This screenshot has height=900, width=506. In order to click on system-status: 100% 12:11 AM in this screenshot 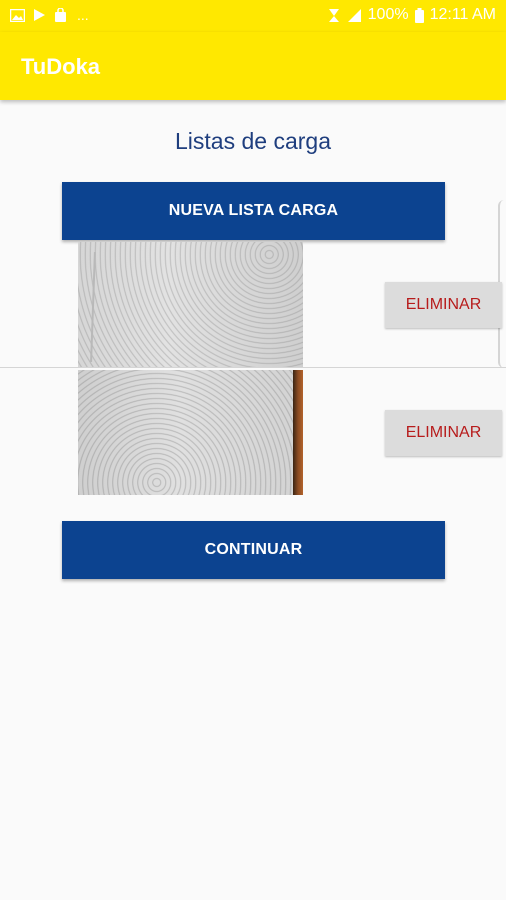, I will do `click(411, 15)`.